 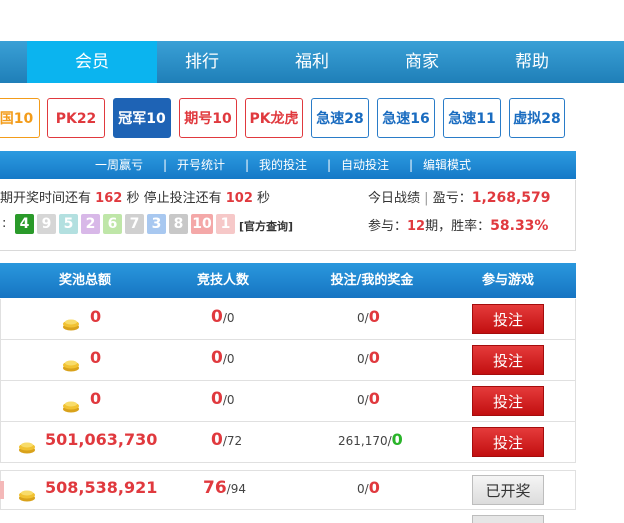 What do you see at coordinates (46, 224) in the screenshot?
I see `result-ball: 9` at bounding box center [46, 224].